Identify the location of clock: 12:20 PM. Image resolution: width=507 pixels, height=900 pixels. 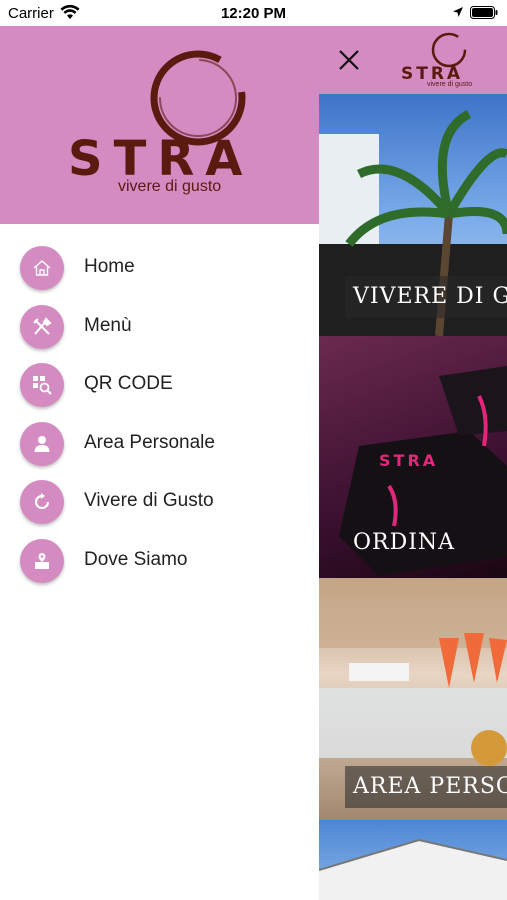
(253, 13).